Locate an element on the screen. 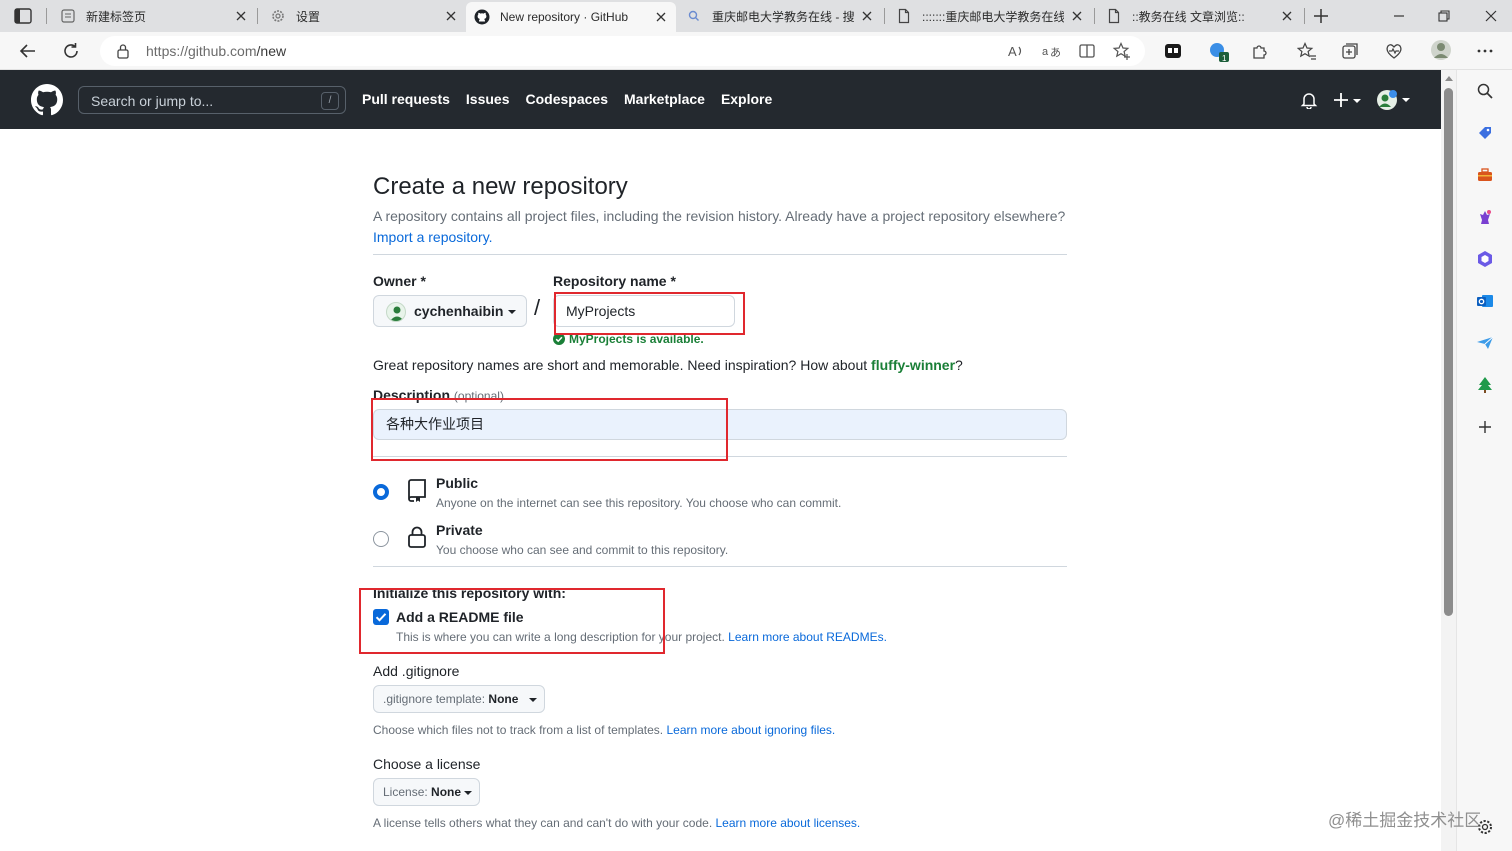 This screenshot has width=1512, height=851. close-window-icon is located at coordinates (1491, 16).